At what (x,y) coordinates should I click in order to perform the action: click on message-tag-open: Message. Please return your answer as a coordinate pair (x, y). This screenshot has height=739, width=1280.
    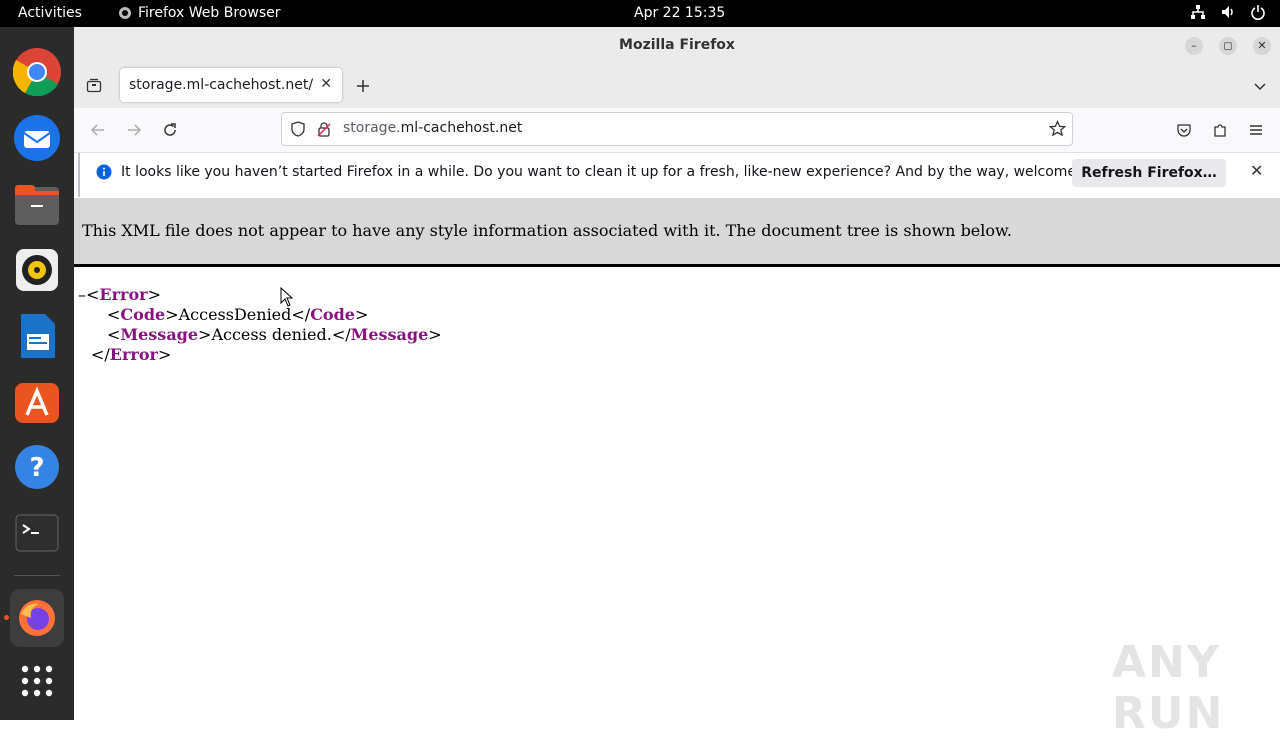
    Looking at the image, I should click on (159, 334).